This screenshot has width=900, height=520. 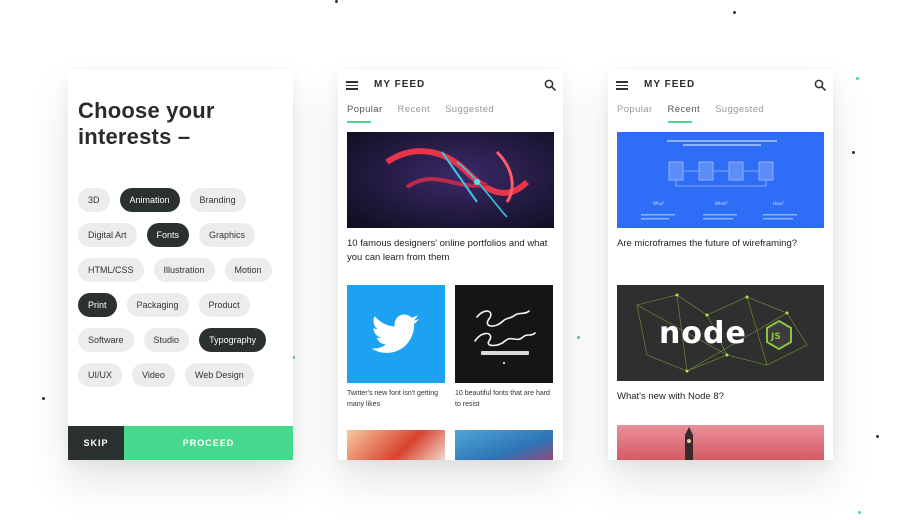 I want to click on interest-chip: Product, so click(x=224, y=305).